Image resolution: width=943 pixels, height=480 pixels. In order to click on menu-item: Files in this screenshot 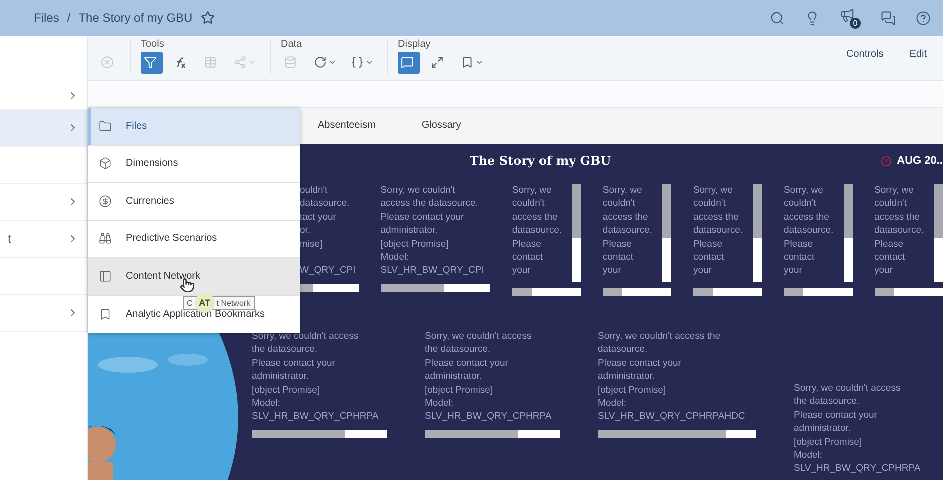, I will do `click(194, 127)`.